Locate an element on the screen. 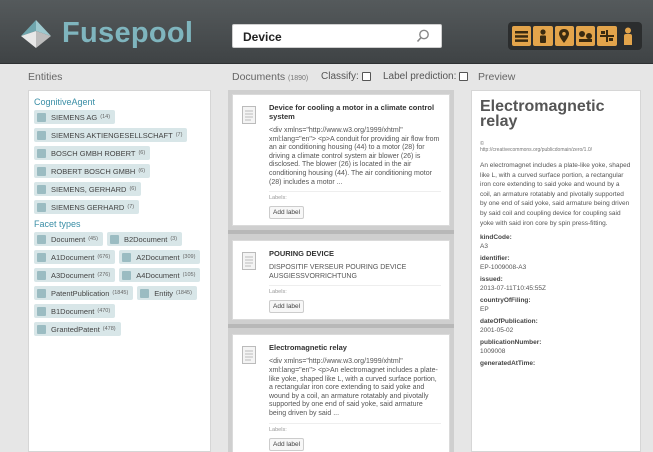 The image size is (653, 452). classify-toggle: Classify: is located at coordinates (346, 76).